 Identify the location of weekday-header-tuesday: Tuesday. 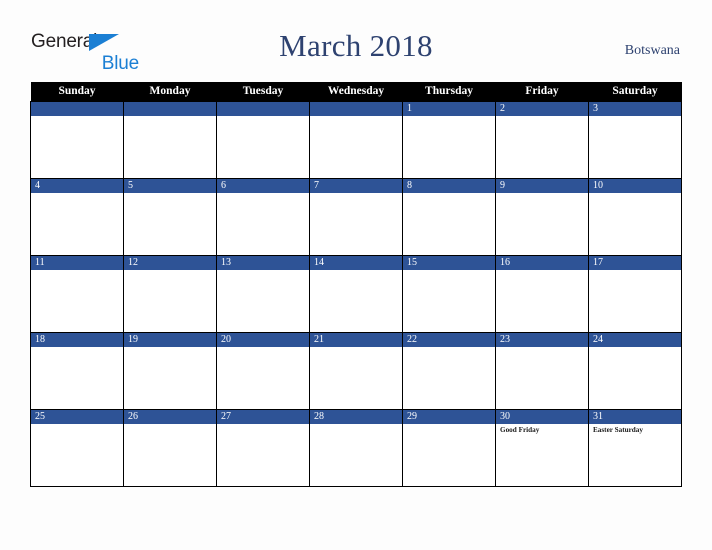
(263, 91).